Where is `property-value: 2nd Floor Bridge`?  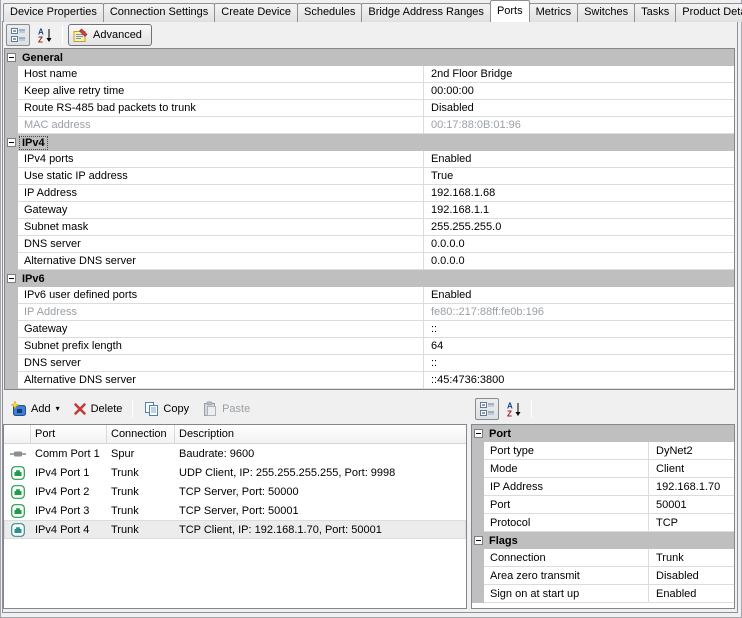 property-value: 2nd Floor Bridge is located at coordinates (578, 74).